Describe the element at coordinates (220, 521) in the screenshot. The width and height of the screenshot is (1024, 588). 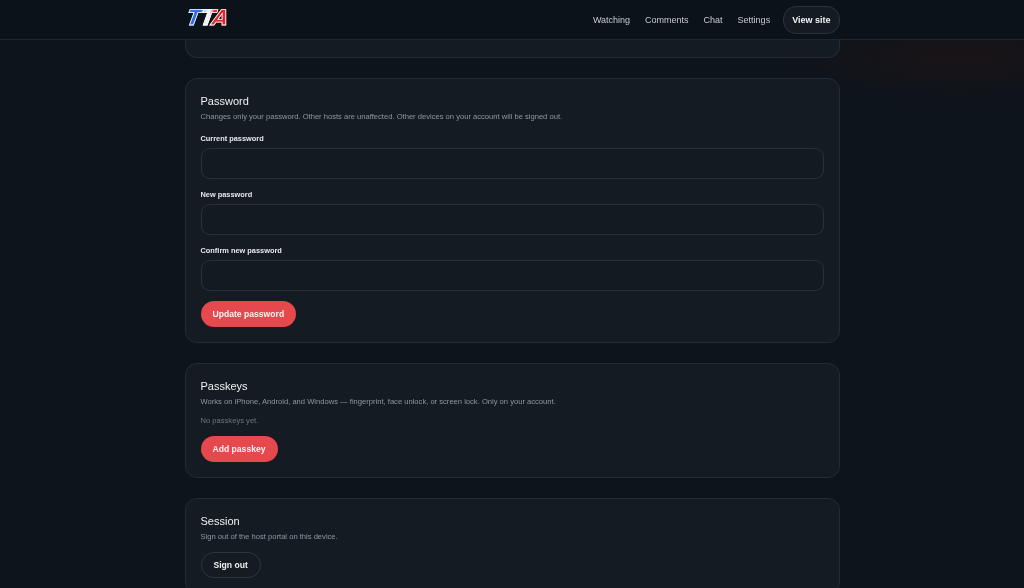
I see `card-title: Session` at that location.